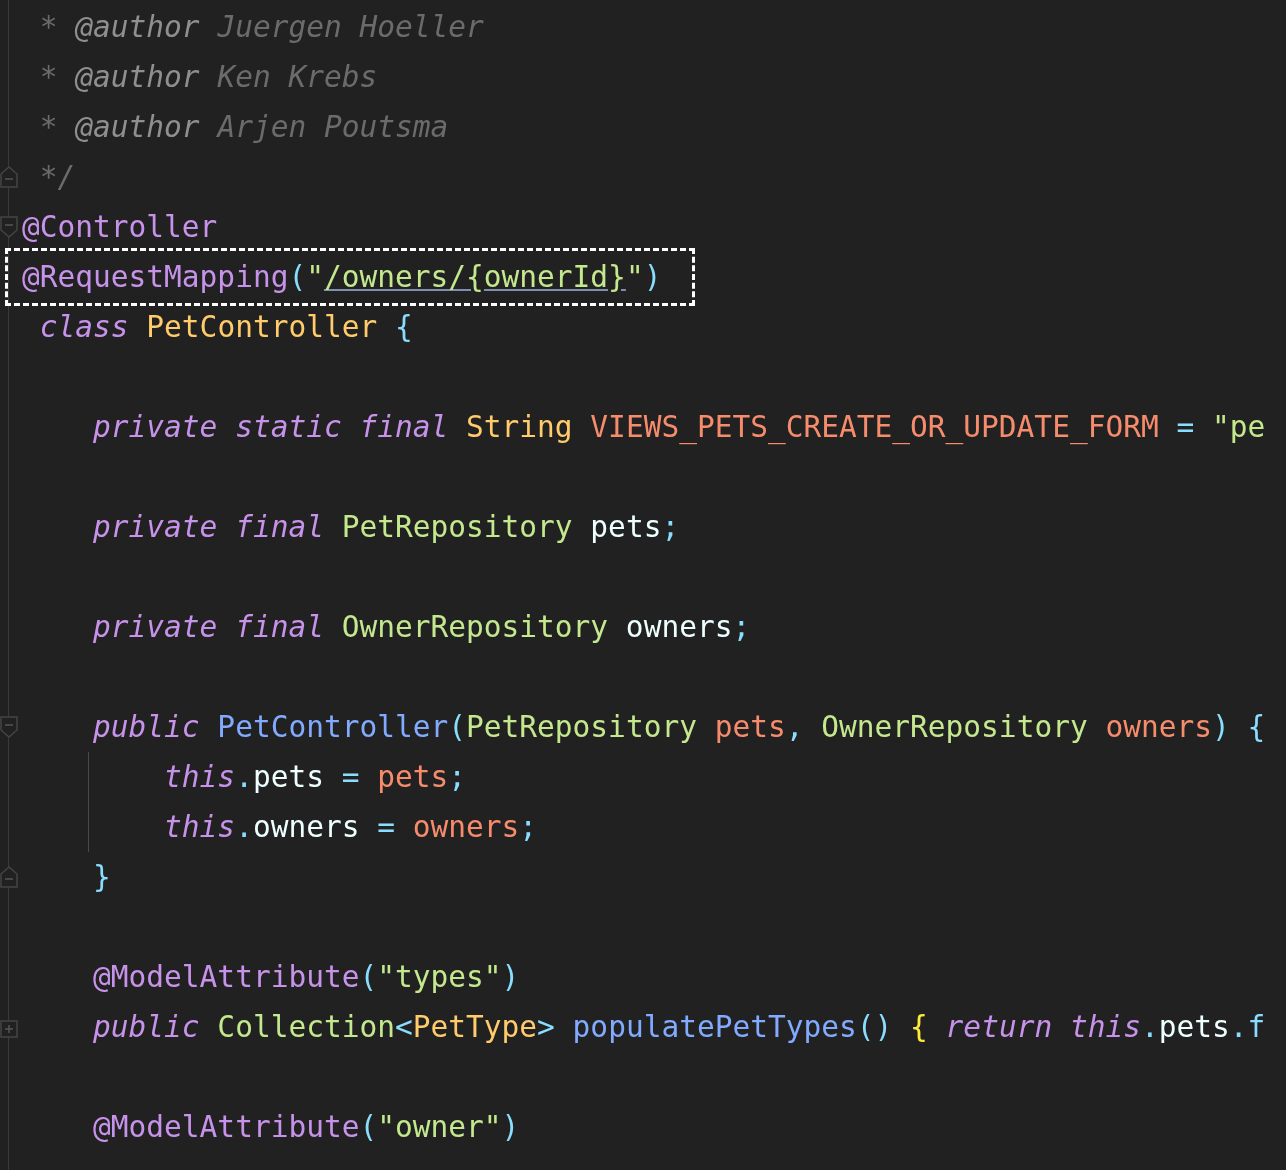 This screenshot has height=1170, width=1286. Describe the element at coordinates (679, 1027) in the screenshot. I see `code-line: public Collection<PetType> populatePetTypes() { return this.pets.f` at that location.